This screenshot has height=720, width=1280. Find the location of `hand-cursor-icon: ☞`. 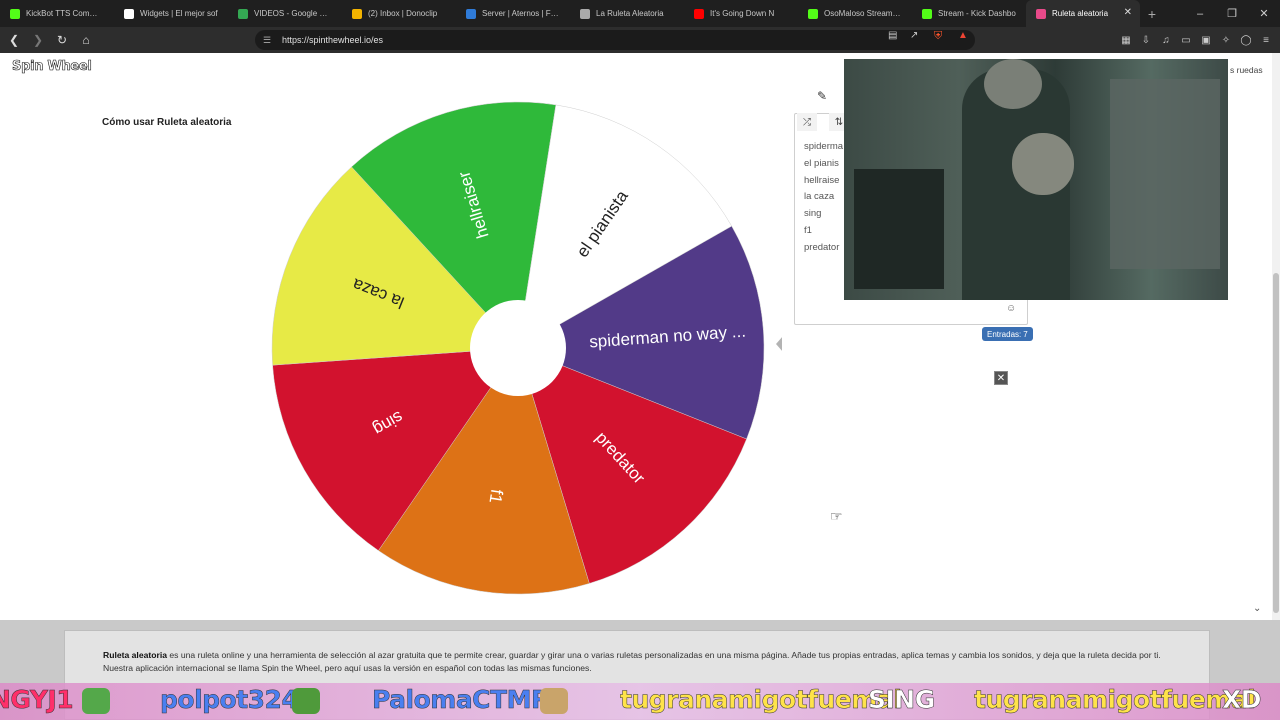

hand-cursor-icon: ☞ is located at coordinates (836, 516).